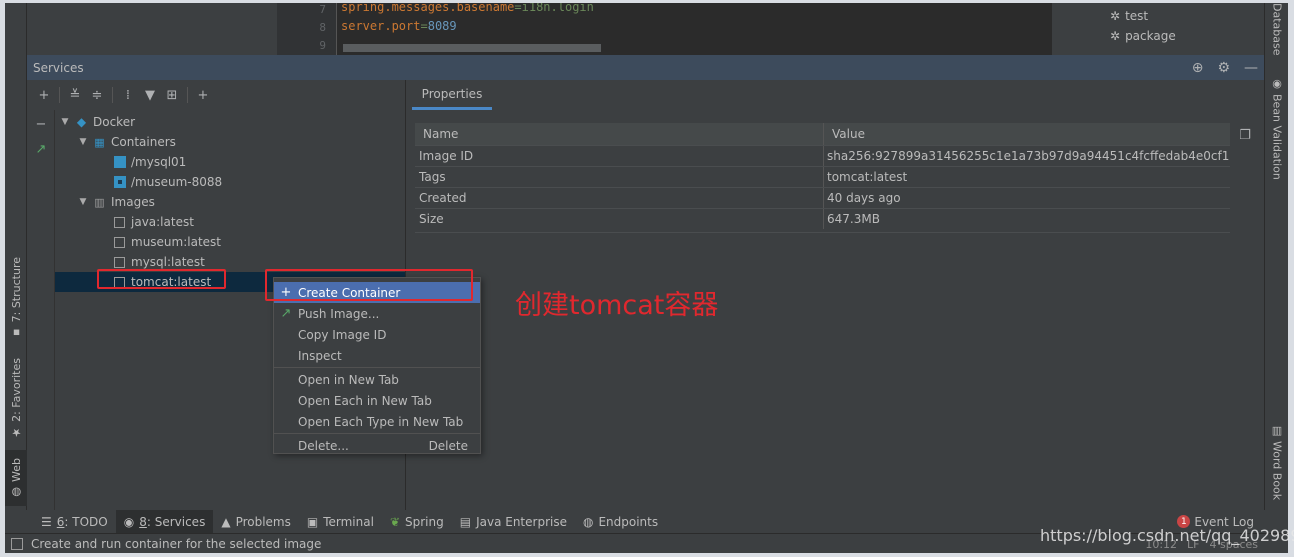 The image size is (1294, 557). Describe the element at coordinates (307, 29) in the screenshot. I see `editor-gutter: 7 8 9` at that location.